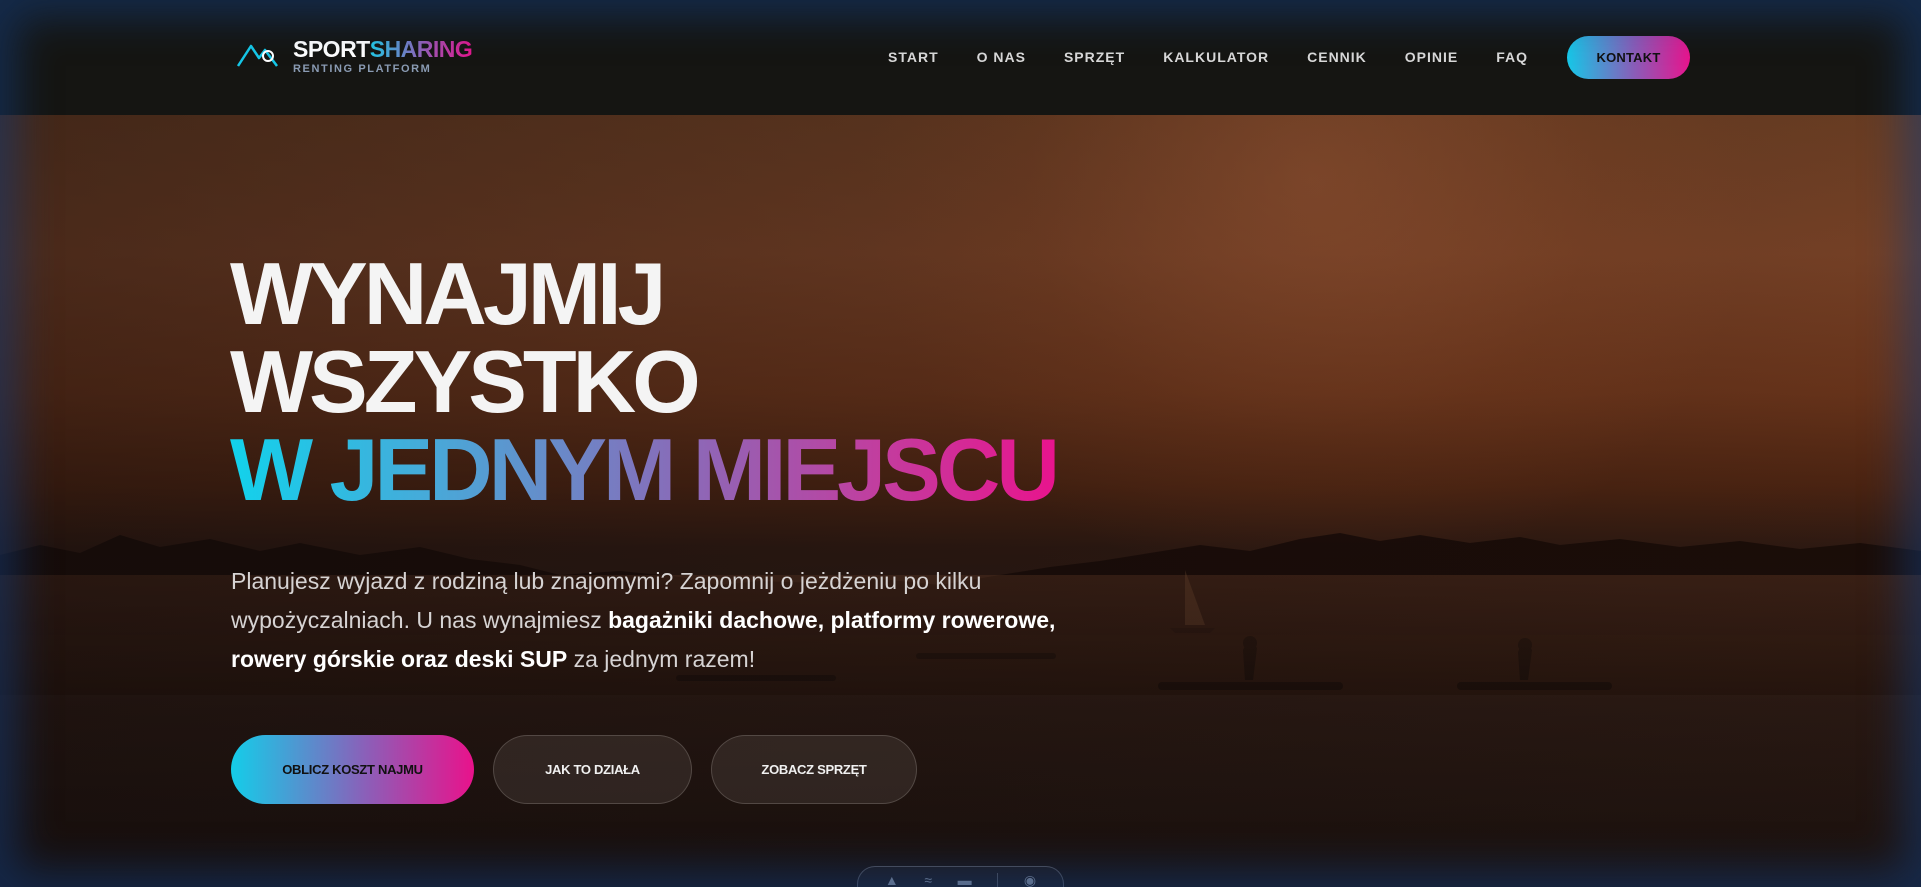  What do you see at coordinates (1628, 57) in the screenshot?
I see `contact-button: KONTAKT` at bounding box center [1628, 57].